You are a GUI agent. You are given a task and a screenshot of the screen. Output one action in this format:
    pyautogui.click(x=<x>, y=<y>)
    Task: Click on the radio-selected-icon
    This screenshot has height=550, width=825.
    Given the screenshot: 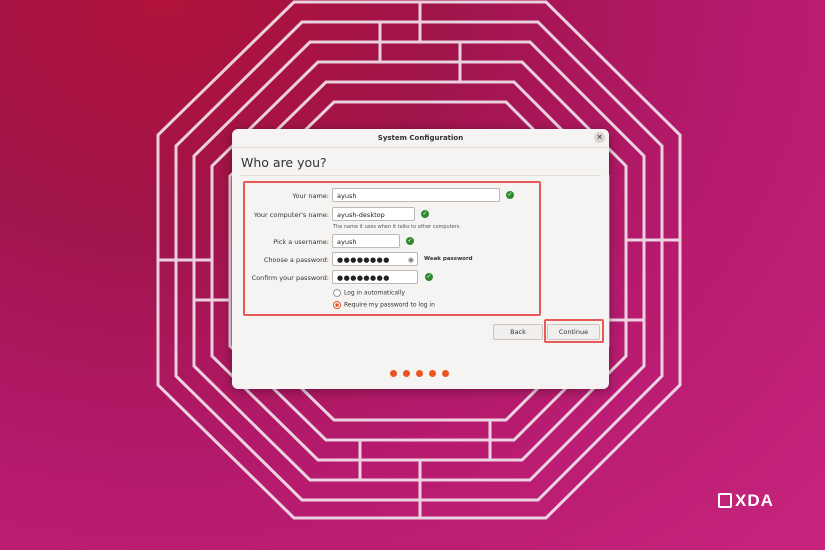 What is the action you would take?
    pyautogui.click(x=337, y=305)
    